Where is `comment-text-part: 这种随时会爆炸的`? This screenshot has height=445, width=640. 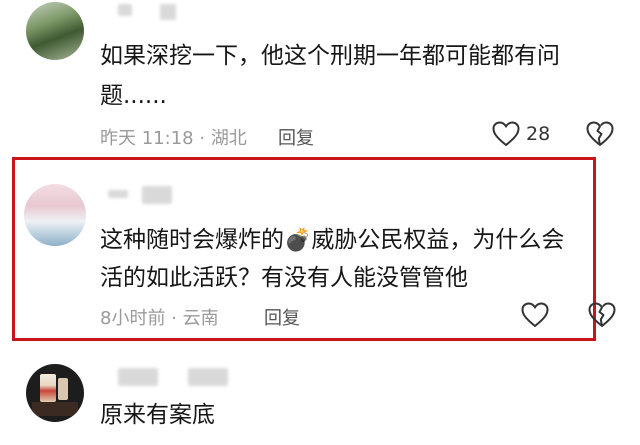 comment-text-part: 这种随时会爆炸的 is located at coordinates (192, 240).